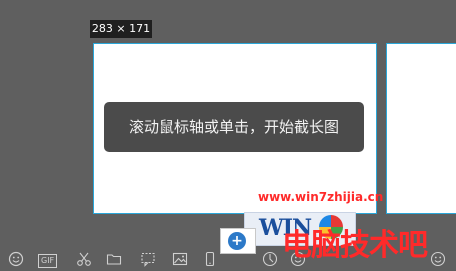 The height and width of the screenshot is (271, 456). What do you see at coordinates (421, 128) in the screenshot?
I see `capture-selection-adjacent` at bounding box center [421, 128].